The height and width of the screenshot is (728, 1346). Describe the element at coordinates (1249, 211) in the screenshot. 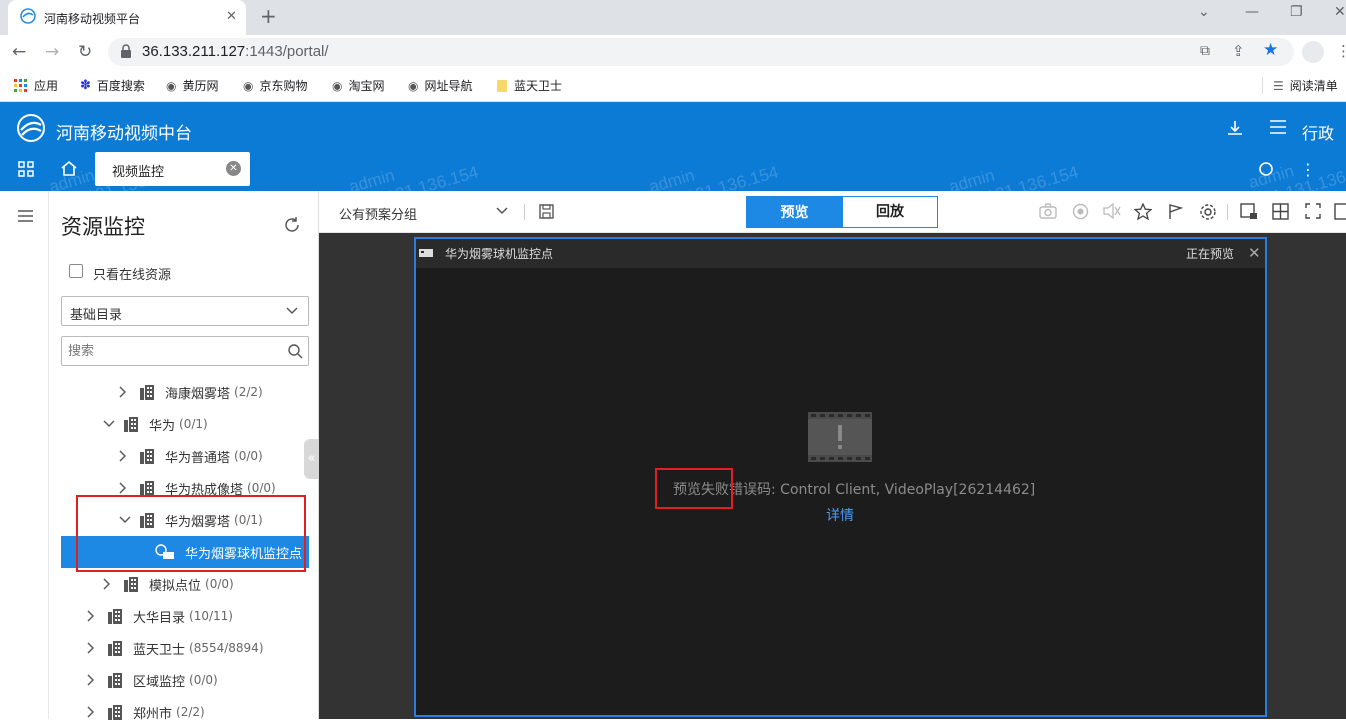

I see `window-mode-icon` at that location.